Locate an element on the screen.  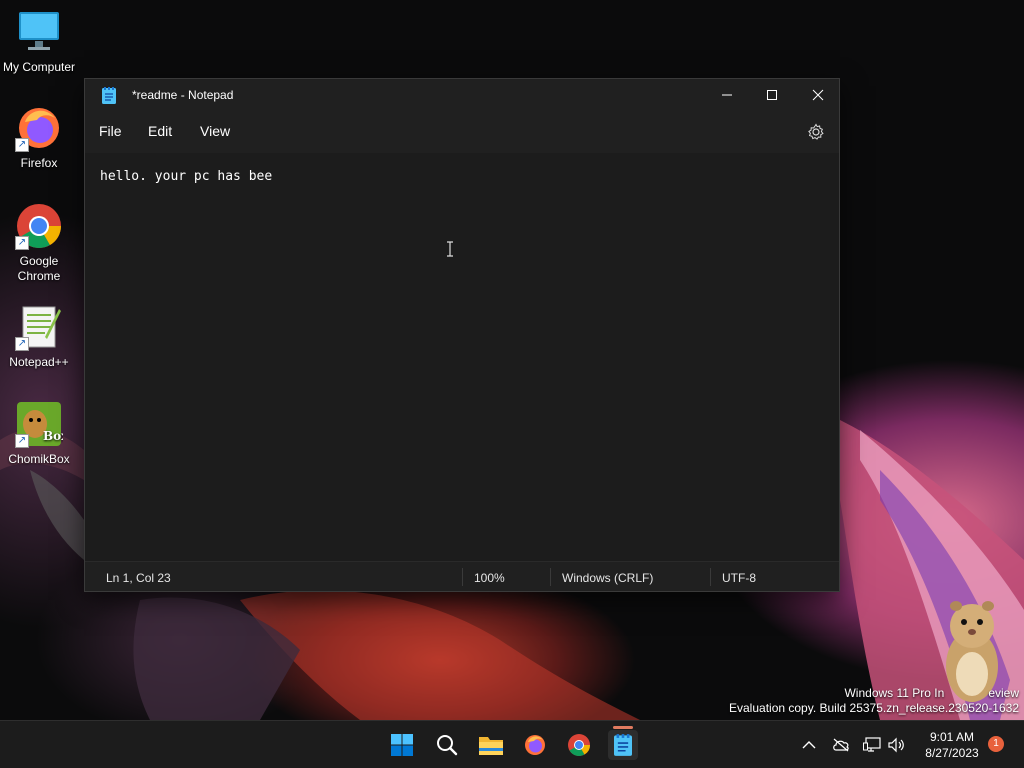
desktop-icon-firefox: ↗ Firefox is located at coordinates (39, 137).